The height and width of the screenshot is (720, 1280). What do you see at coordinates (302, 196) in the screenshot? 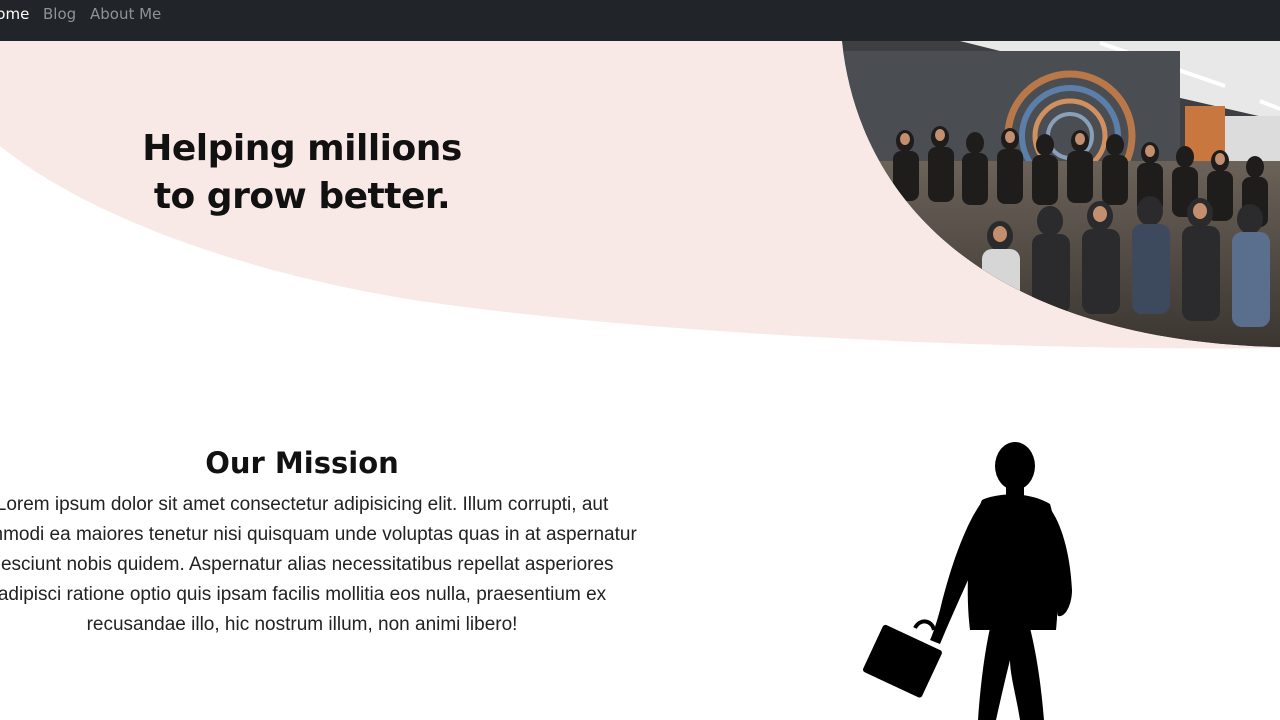
I see `hero-title-line-2: to grow better.` at bounding box center [302, 196].